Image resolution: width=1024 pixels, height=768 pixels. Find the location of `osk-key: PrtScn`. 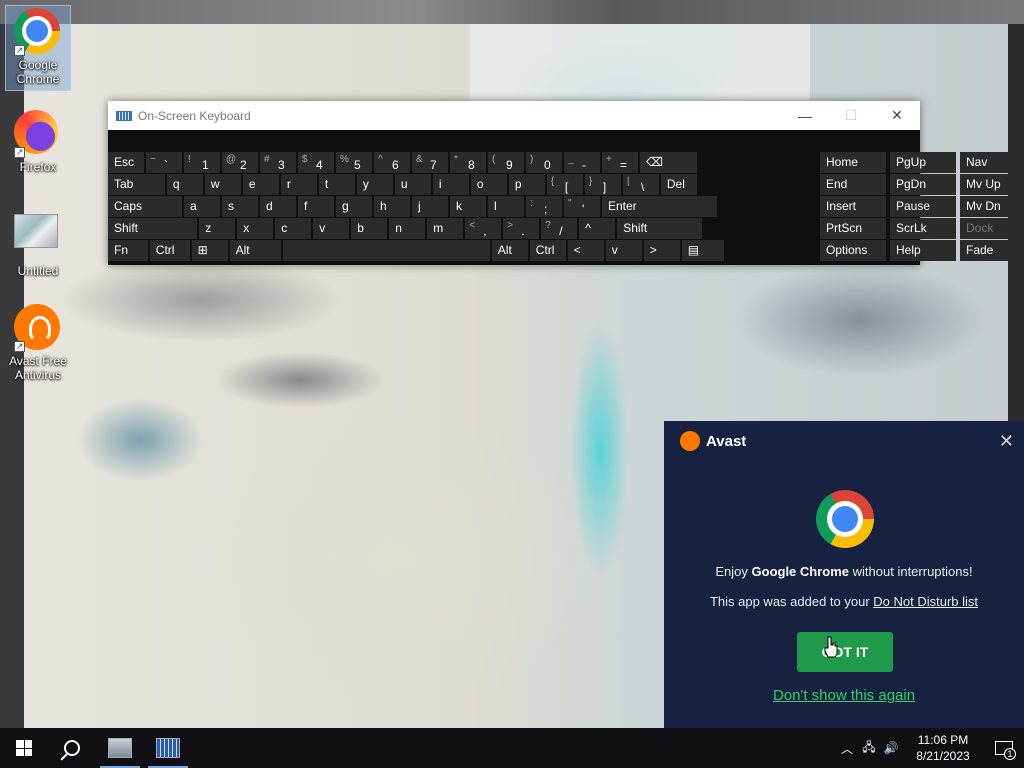

osk-key: PrtScn is located at coordinates (853, 228).